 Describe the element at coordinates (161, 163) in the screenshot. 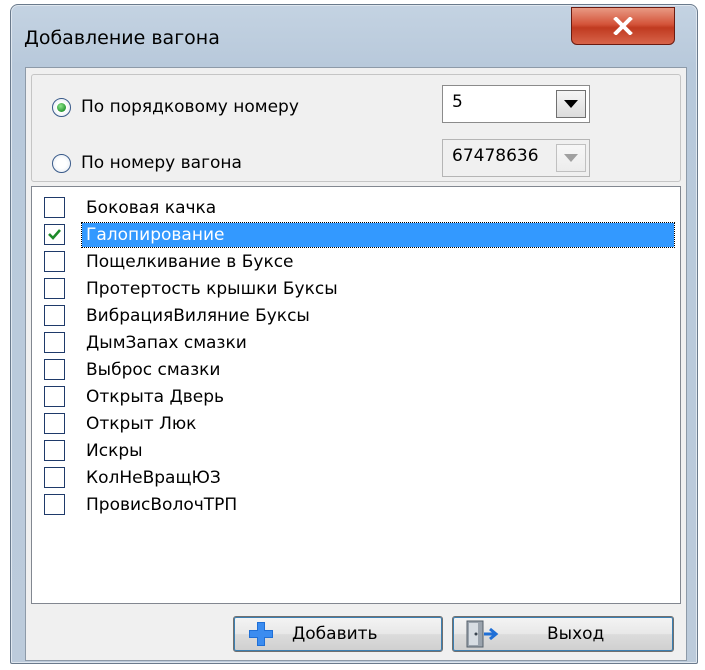

I see `radio-by-number-label: По номеру вагона` at that location.